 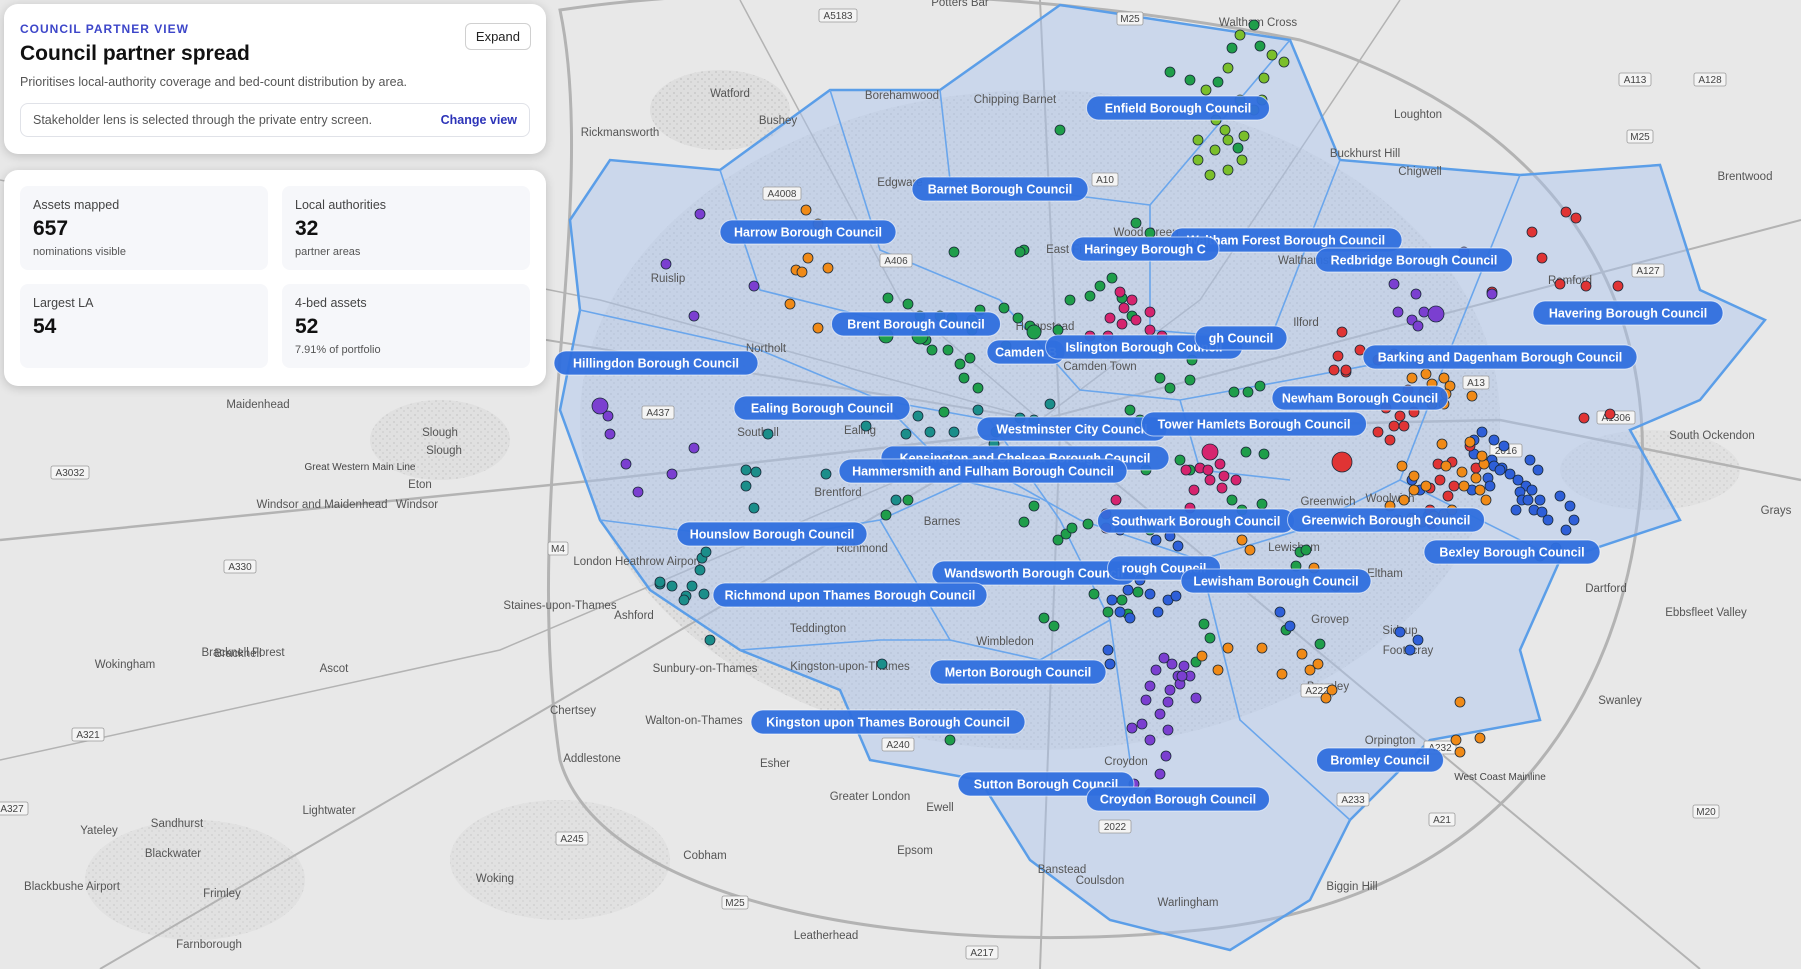 What do you see at coordinates (888, 722) in the screenshot?
I see `council-pill: Kingston upon Thames Borough Council` at bounding box center [888, 722].